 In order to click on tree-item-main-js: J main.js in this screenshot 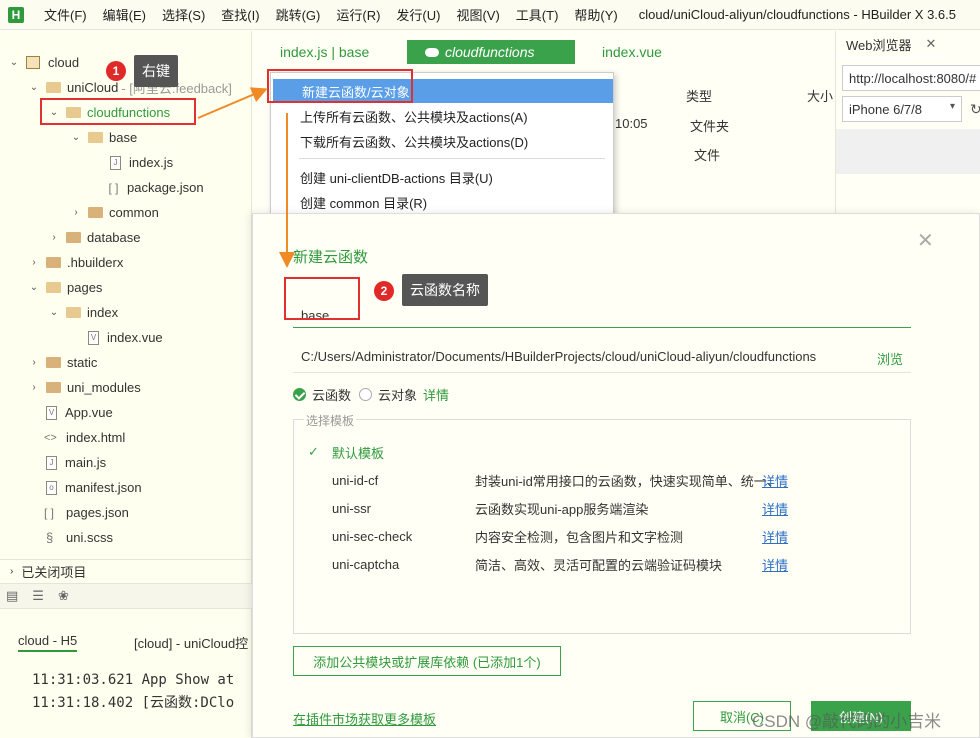, I will do `click(76, 462)`.